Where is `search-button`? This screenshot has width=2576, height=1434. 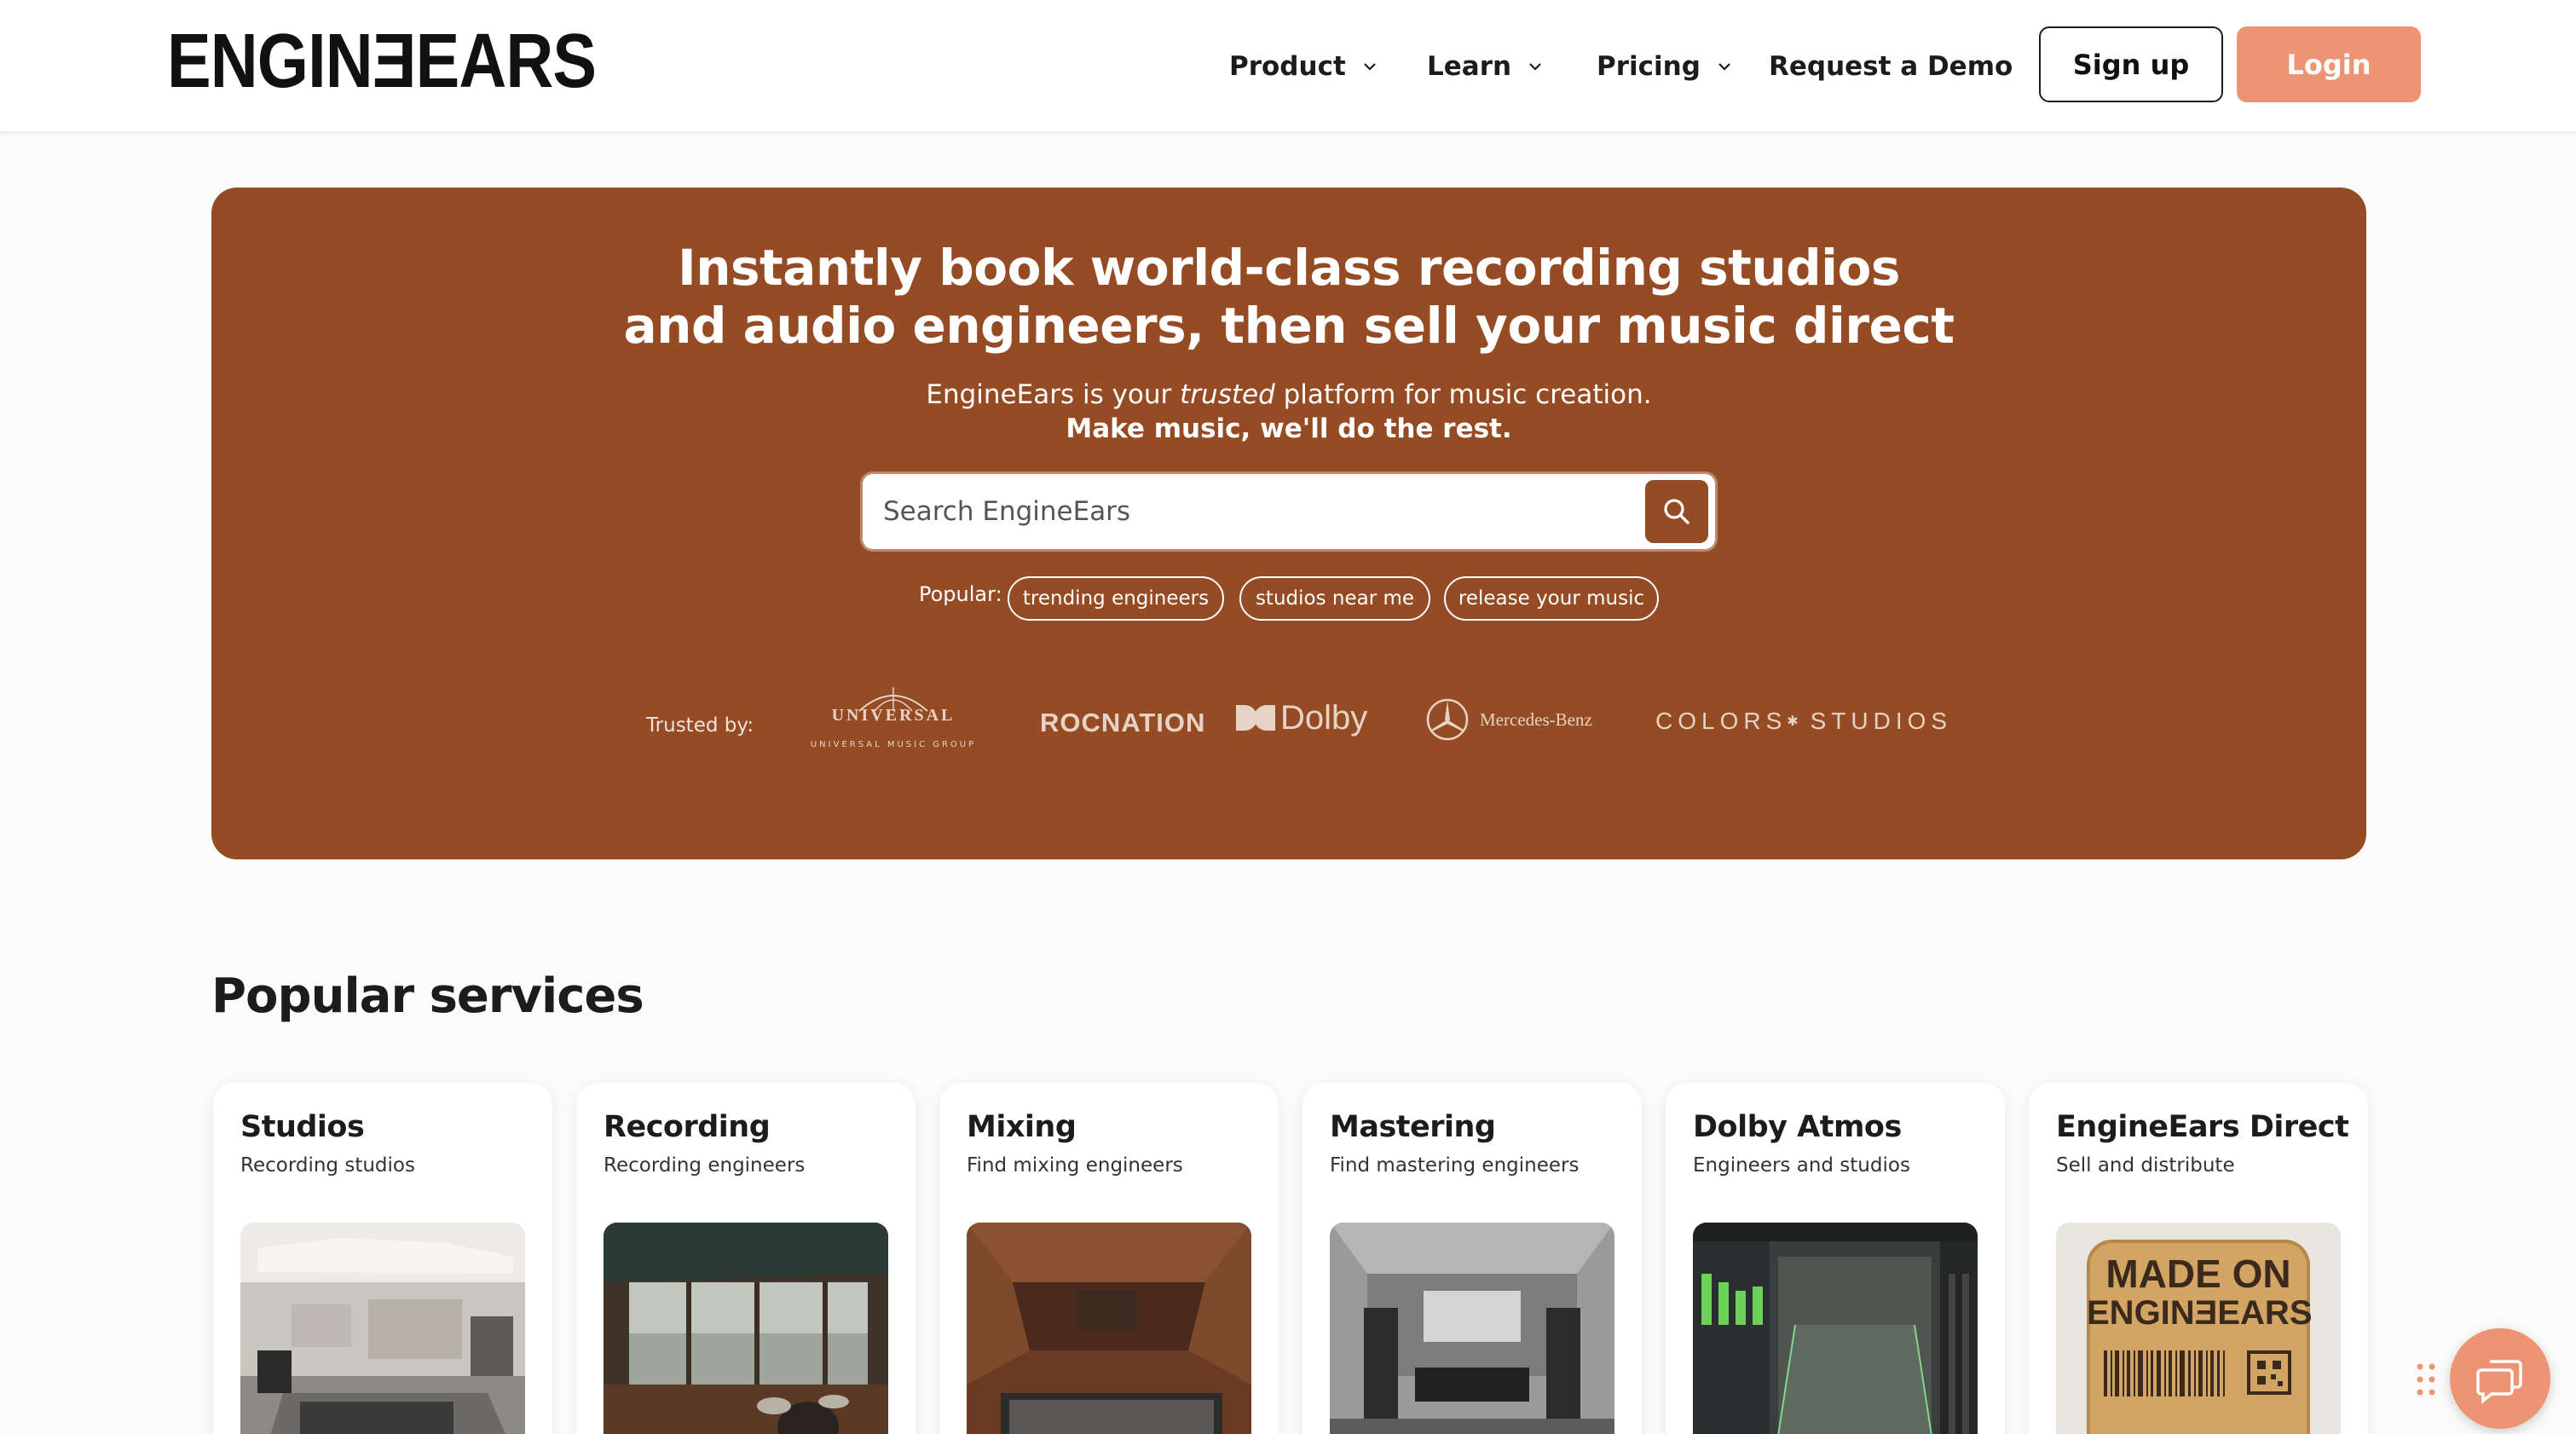 search-button is located at coordinates (1676, 511).